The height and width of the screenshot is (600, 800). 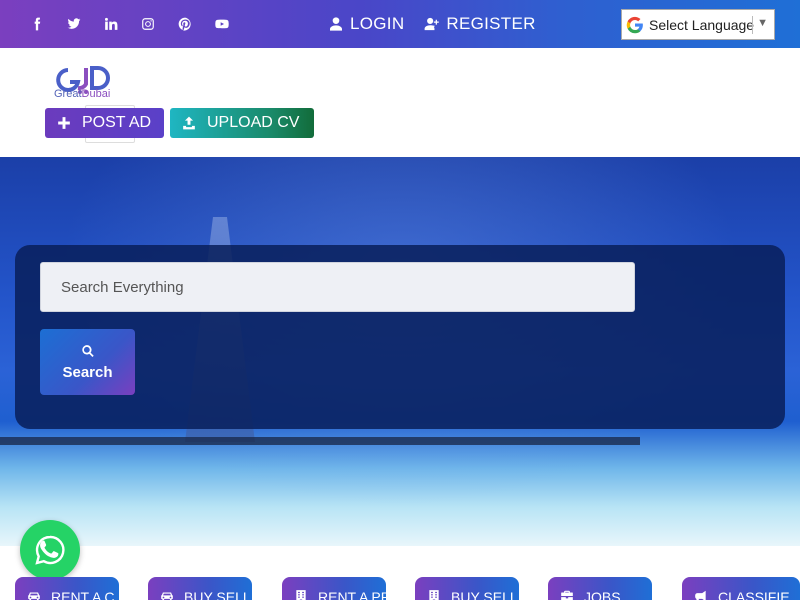 I want to click on top-bar: LOGIN REGISTER Select Language ▼, so click(x=400, y=24).